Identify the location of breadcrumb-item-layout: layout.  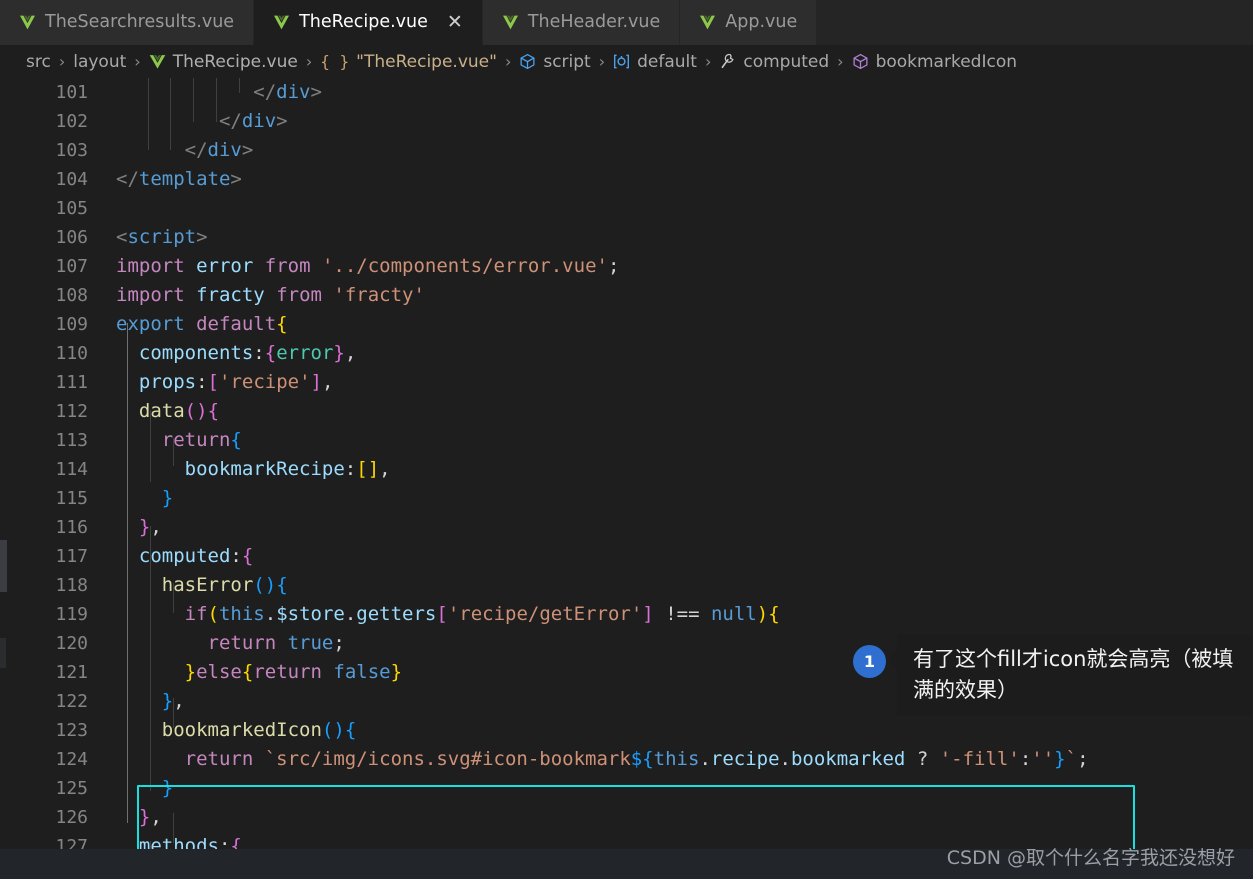
(99, 62).